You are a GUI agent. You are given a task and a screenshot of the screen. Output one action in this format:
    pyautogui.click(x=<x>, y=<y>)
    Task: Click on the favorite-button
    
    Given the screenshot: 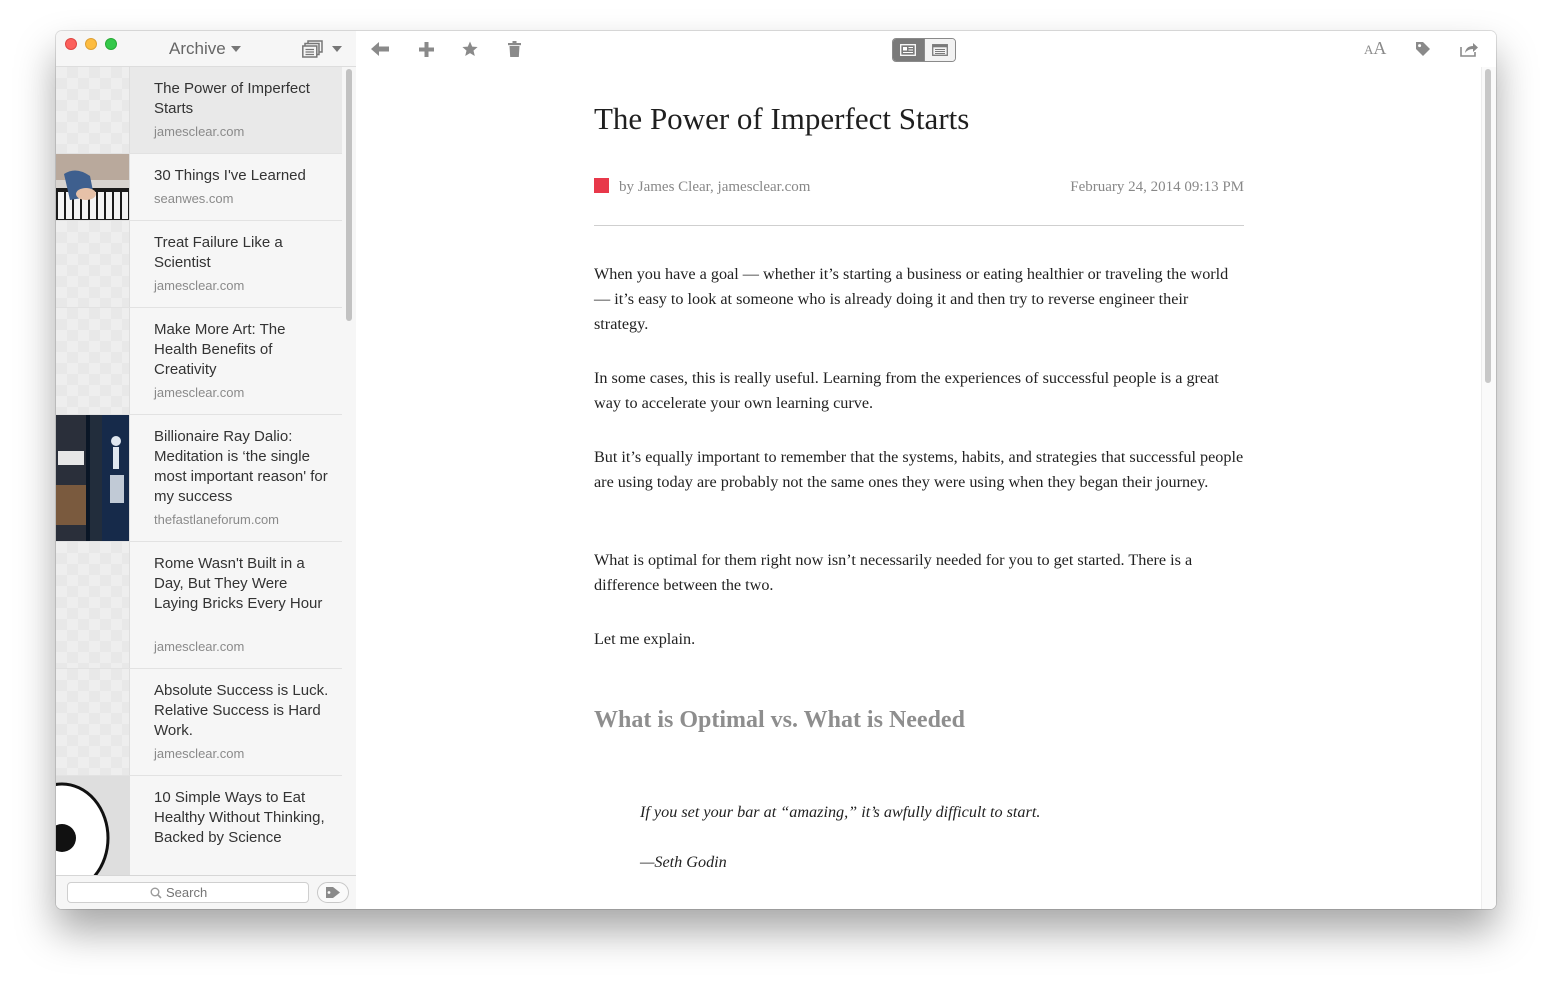 What is the action you would take?
    pyautogui.click(x=470, y=49)
    